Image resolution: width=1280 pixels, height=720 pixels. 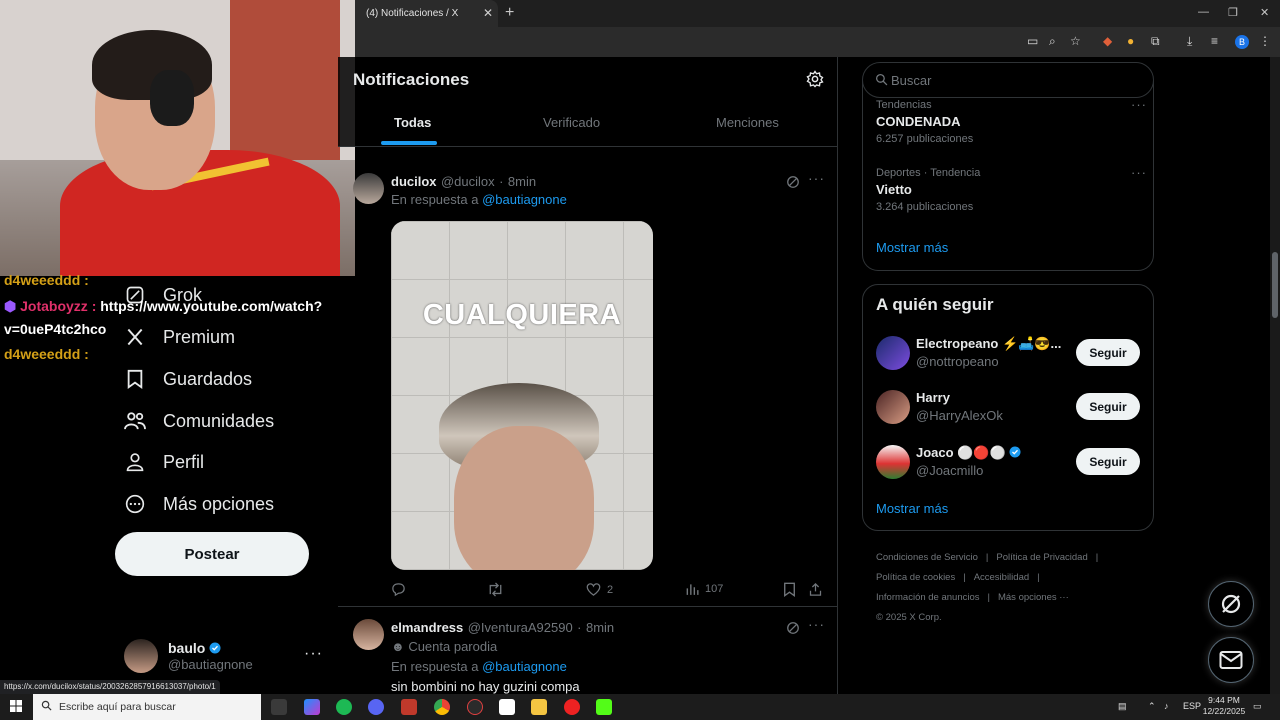 What do you see at coordinates (1152, 706) in the screenshot?
I see `tray-overflow-icon: ⌃` at bounding box center [1152, 706].